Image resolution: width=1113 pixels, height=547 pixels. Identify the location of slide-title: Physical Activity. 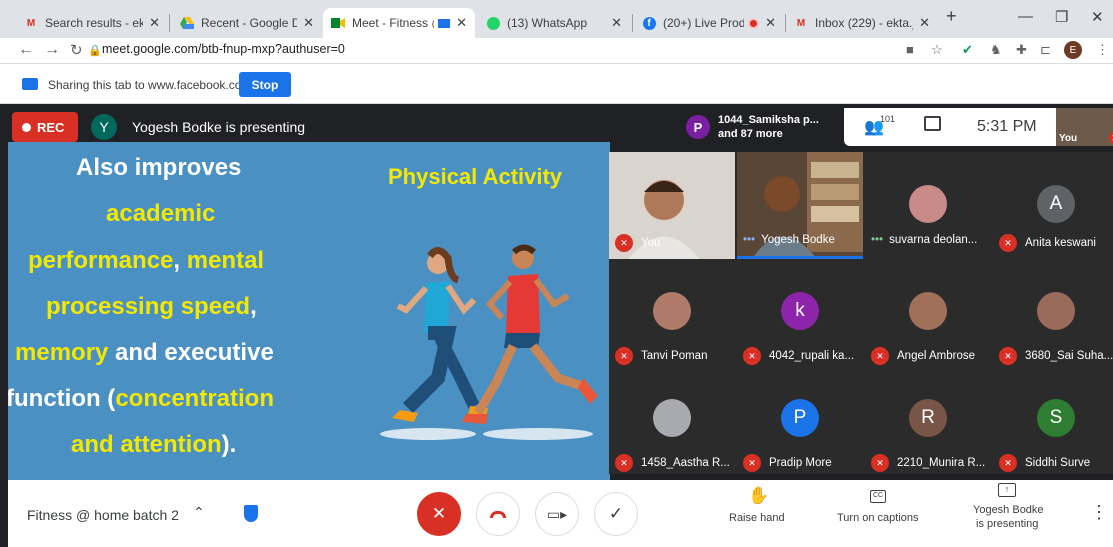
(475, 176).